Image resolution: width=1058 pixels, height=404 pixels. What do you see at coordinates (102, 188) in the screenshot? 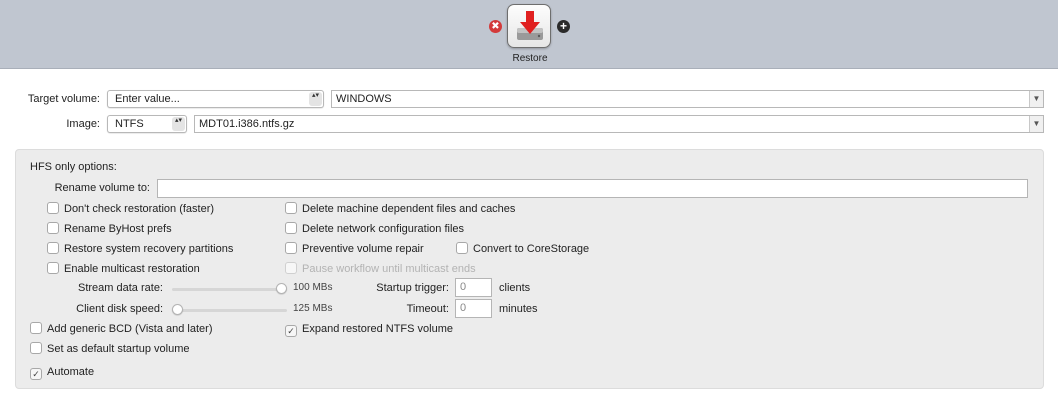
I see `rename-volume-label: Rename volume to:` at bounding box center [102, 188].